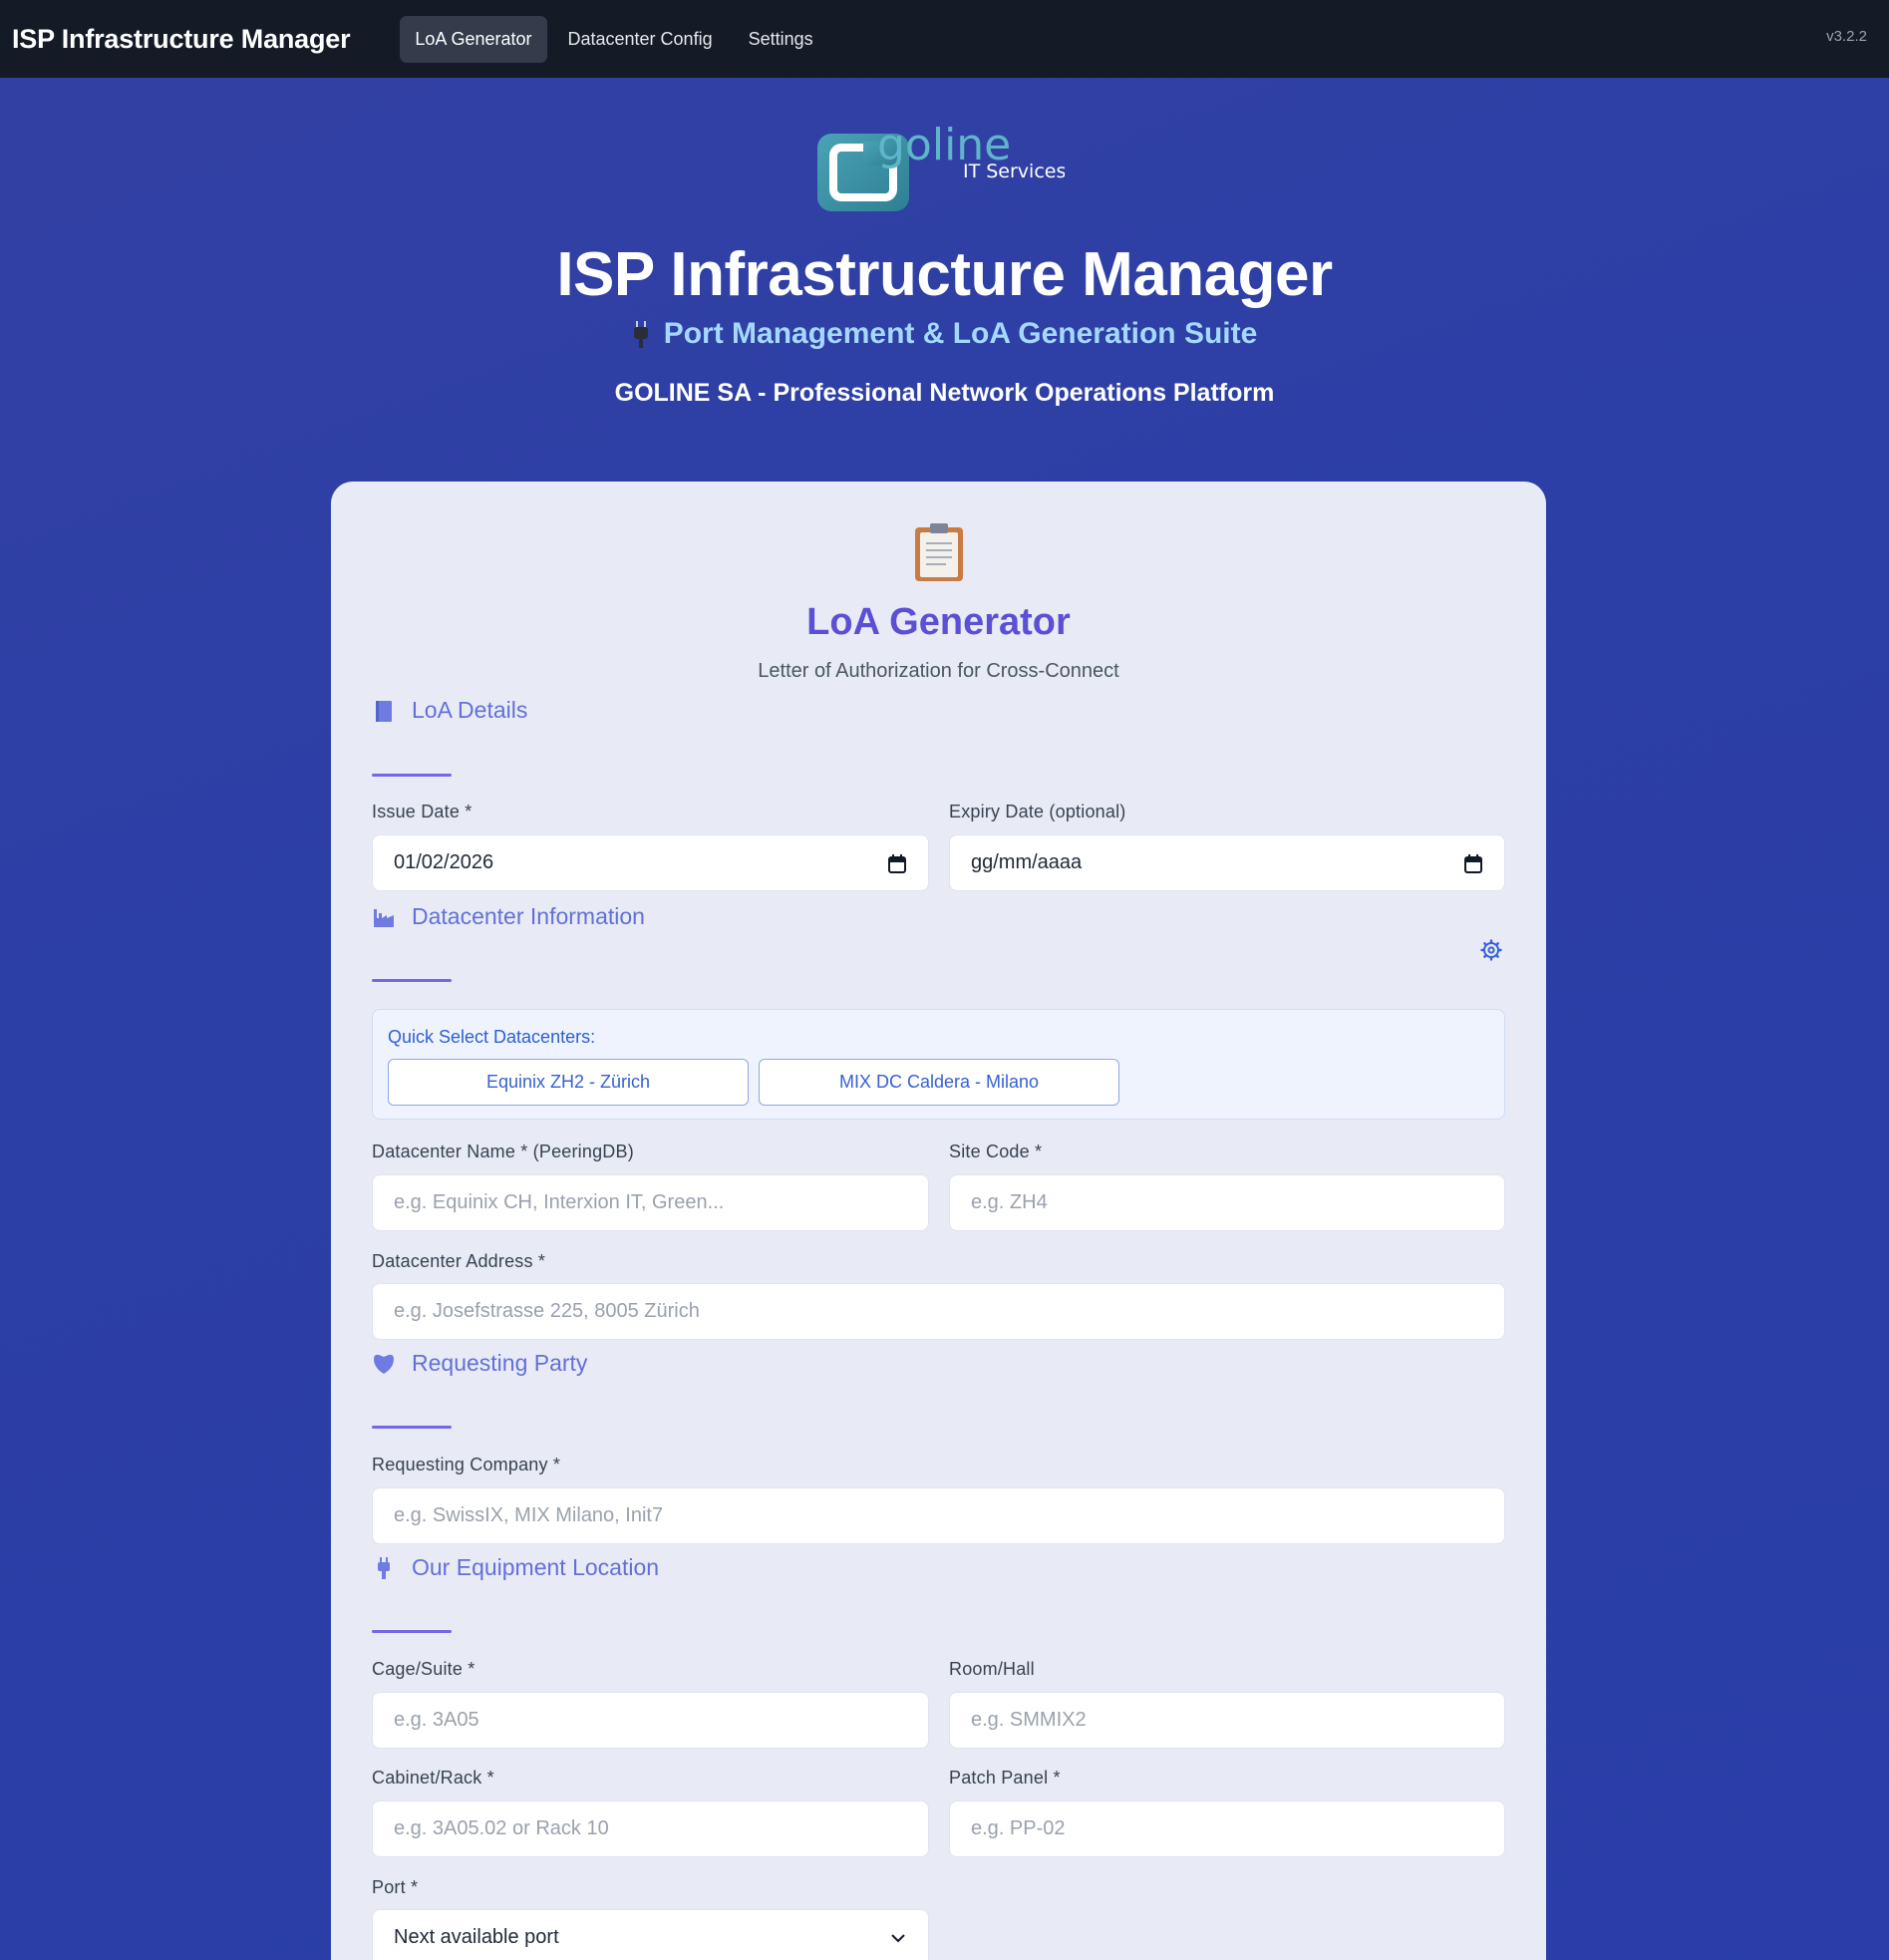 Image resolution: width=1889 pixels, height=1960 pixels. What do you see at coordinates (992, 1669) in the screenshot?
I see `room-hall-label: Room/Hall` at bounding box center [992, 1669].